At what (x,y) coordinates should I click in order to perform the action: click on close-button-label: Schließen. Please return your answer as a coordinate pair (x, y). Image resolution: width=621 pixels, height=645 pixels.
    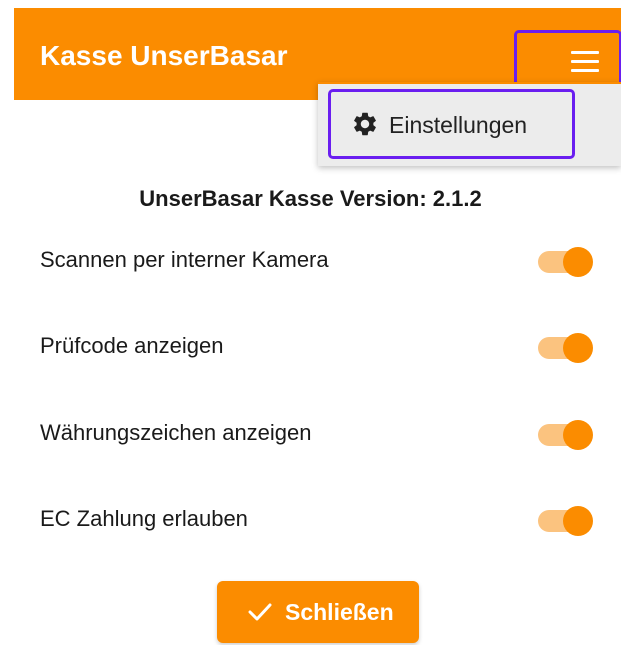
    Looking at the image, I should click on (339, 612).